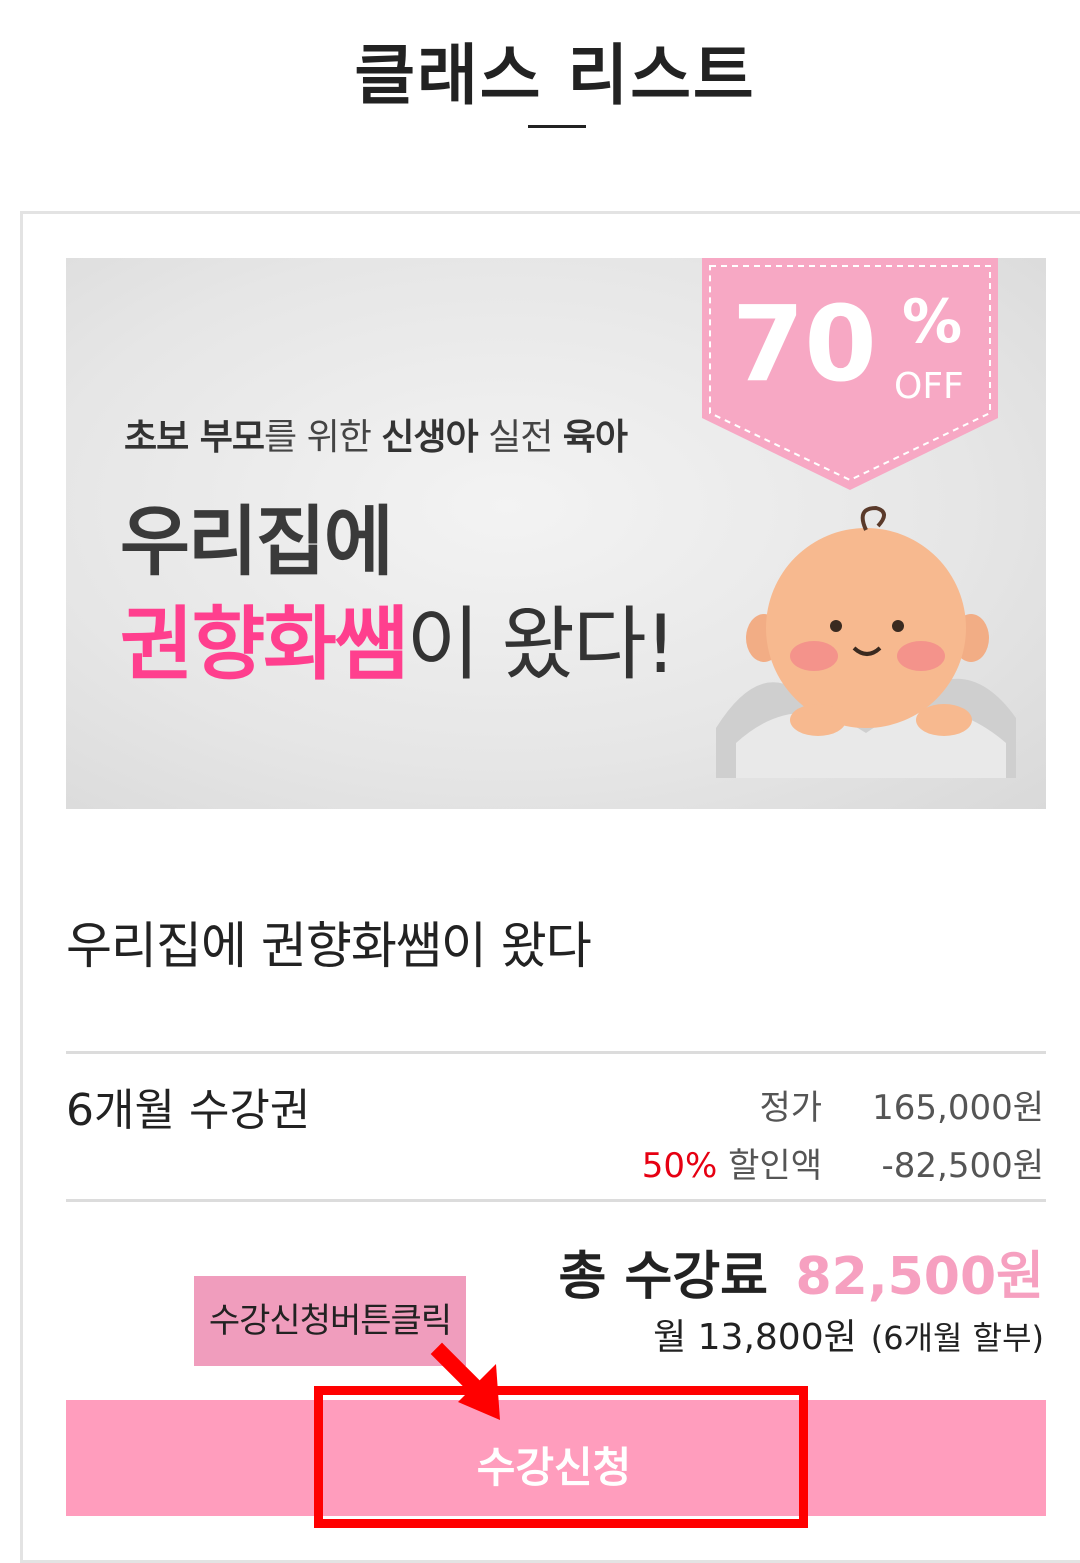  What do you see at coordinates (188, 1110) in the screenshot?
I see `ticket-name: 6개월 수강권` at bounding box center [188, 1110].